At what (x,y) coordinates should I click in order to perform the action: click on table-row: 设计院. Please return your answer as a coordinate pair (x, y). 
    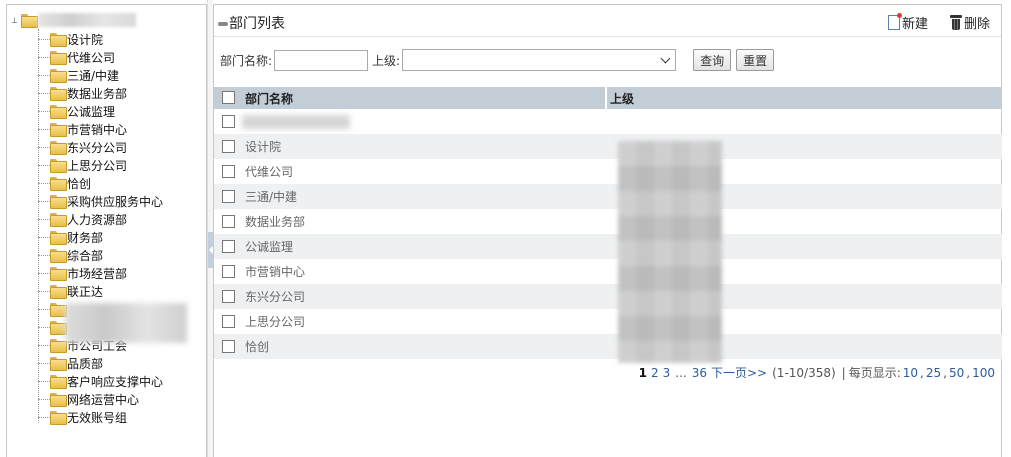
    Looking at the image, I should click on (608, 146).